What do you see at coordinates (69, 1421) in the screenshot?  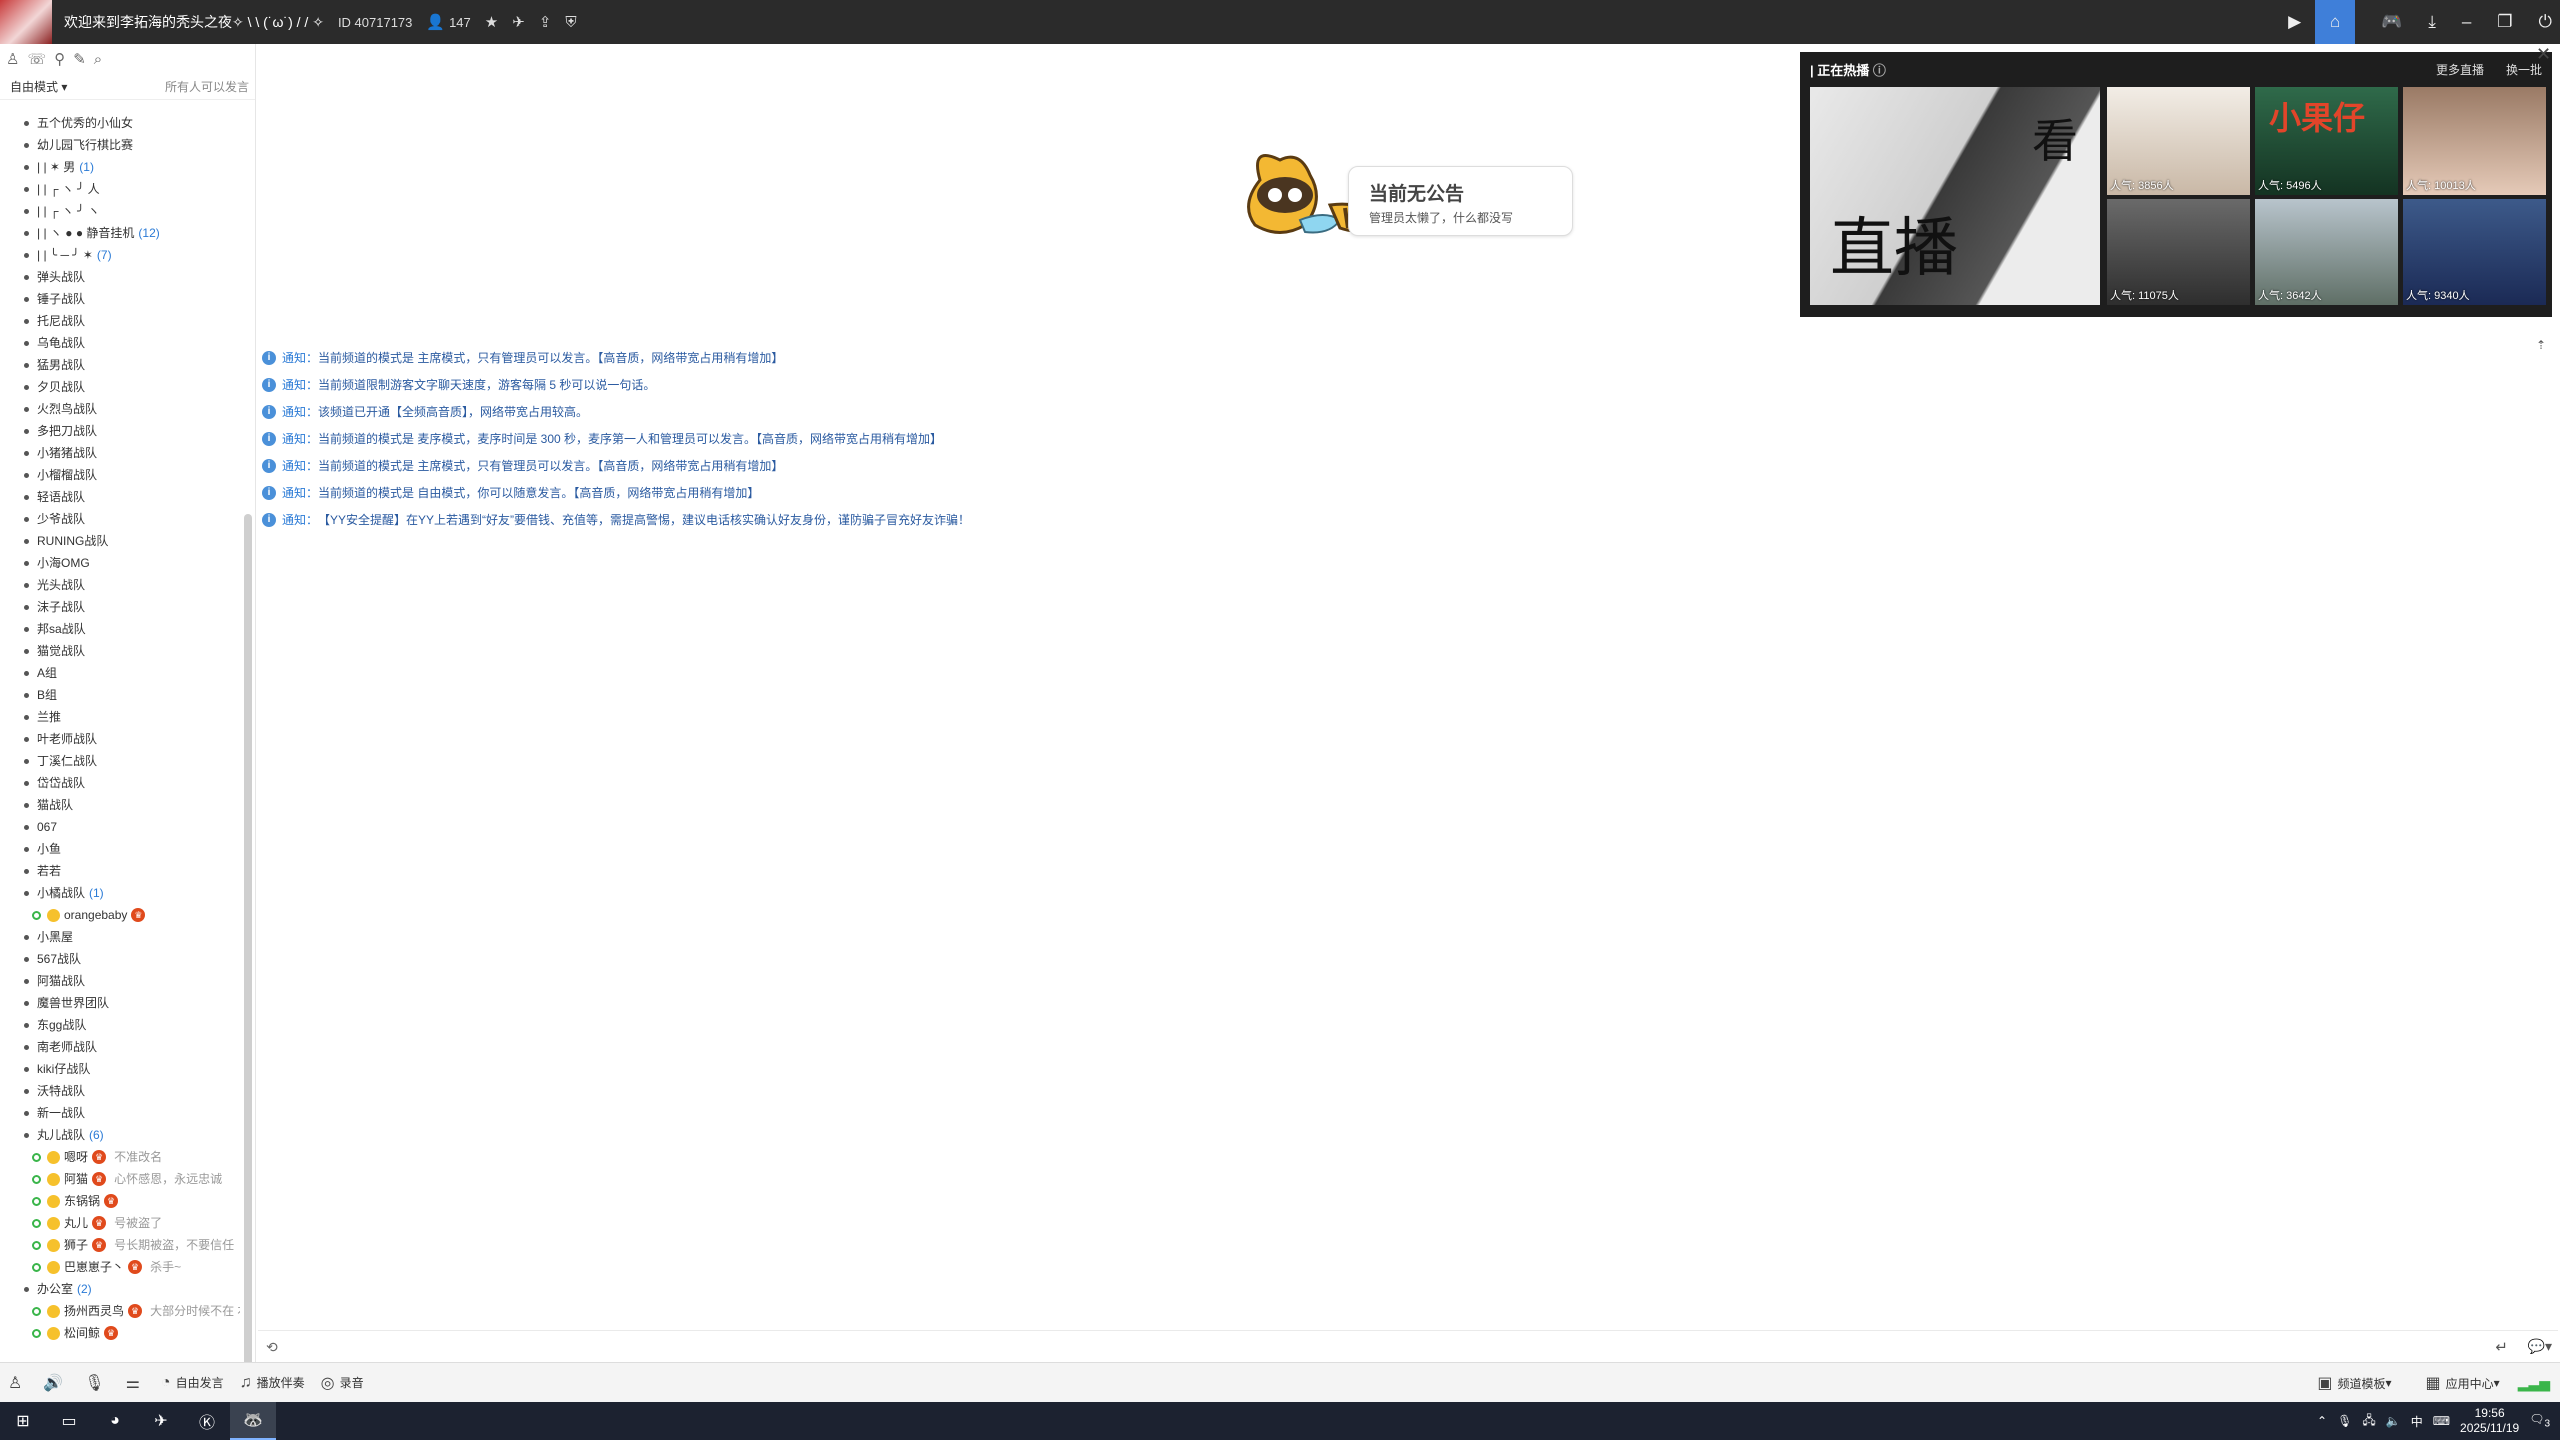 I see `task-view-icon: ▭` at bounding box center [69, 1421].